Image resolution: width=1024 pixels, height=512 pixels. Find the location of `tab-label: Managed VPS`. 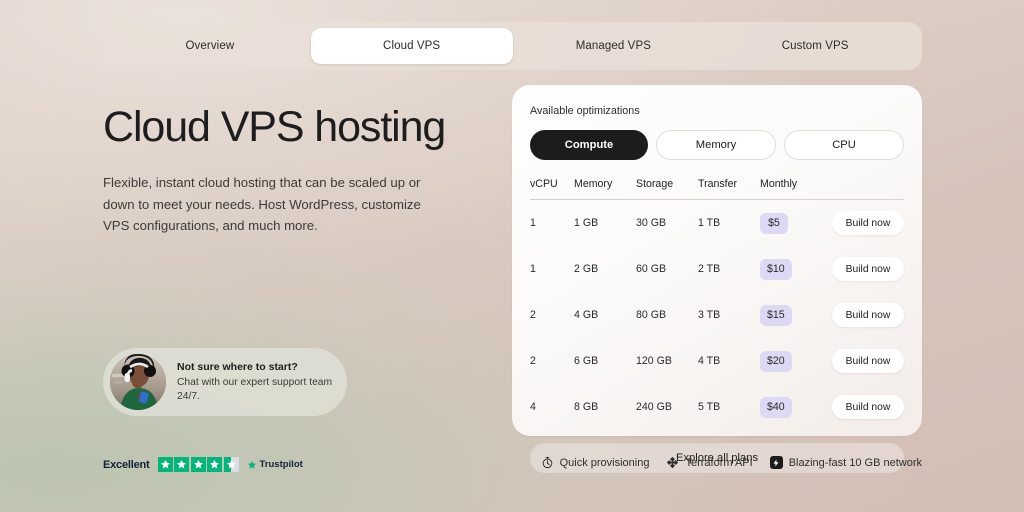

tab-label: Managed VPS is located at coordinates (613, 46).